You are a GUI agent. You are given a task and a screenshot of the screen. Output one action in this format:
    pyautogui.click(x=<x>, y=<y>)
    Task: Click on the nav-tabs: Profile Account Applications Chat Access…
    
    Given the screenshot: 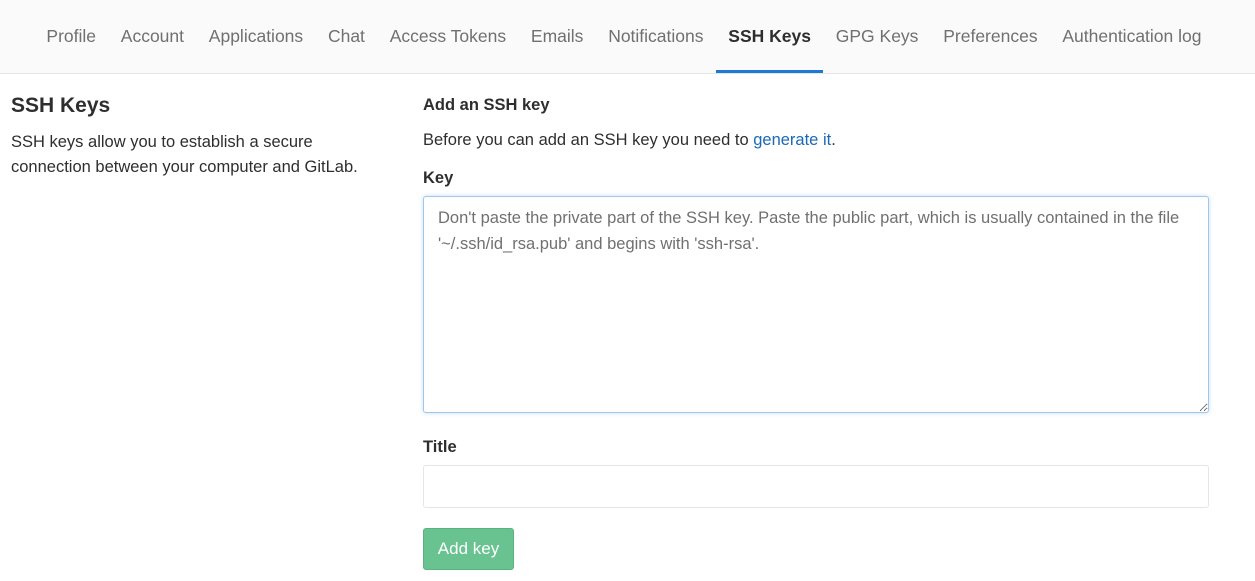 What is the action you would take?
    pyautogui.click(x=624, y=36)
    